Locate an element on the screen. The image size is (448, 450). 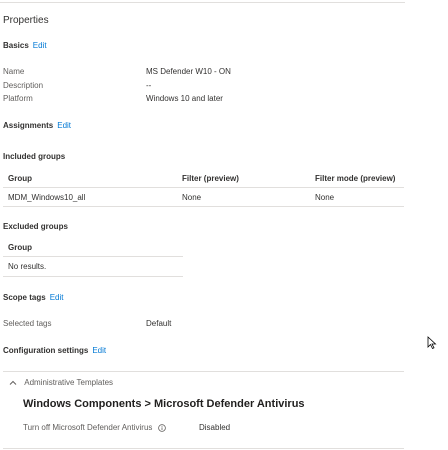
included-row-group: MDM_Windows10_all is located at coordinates (47, 197).